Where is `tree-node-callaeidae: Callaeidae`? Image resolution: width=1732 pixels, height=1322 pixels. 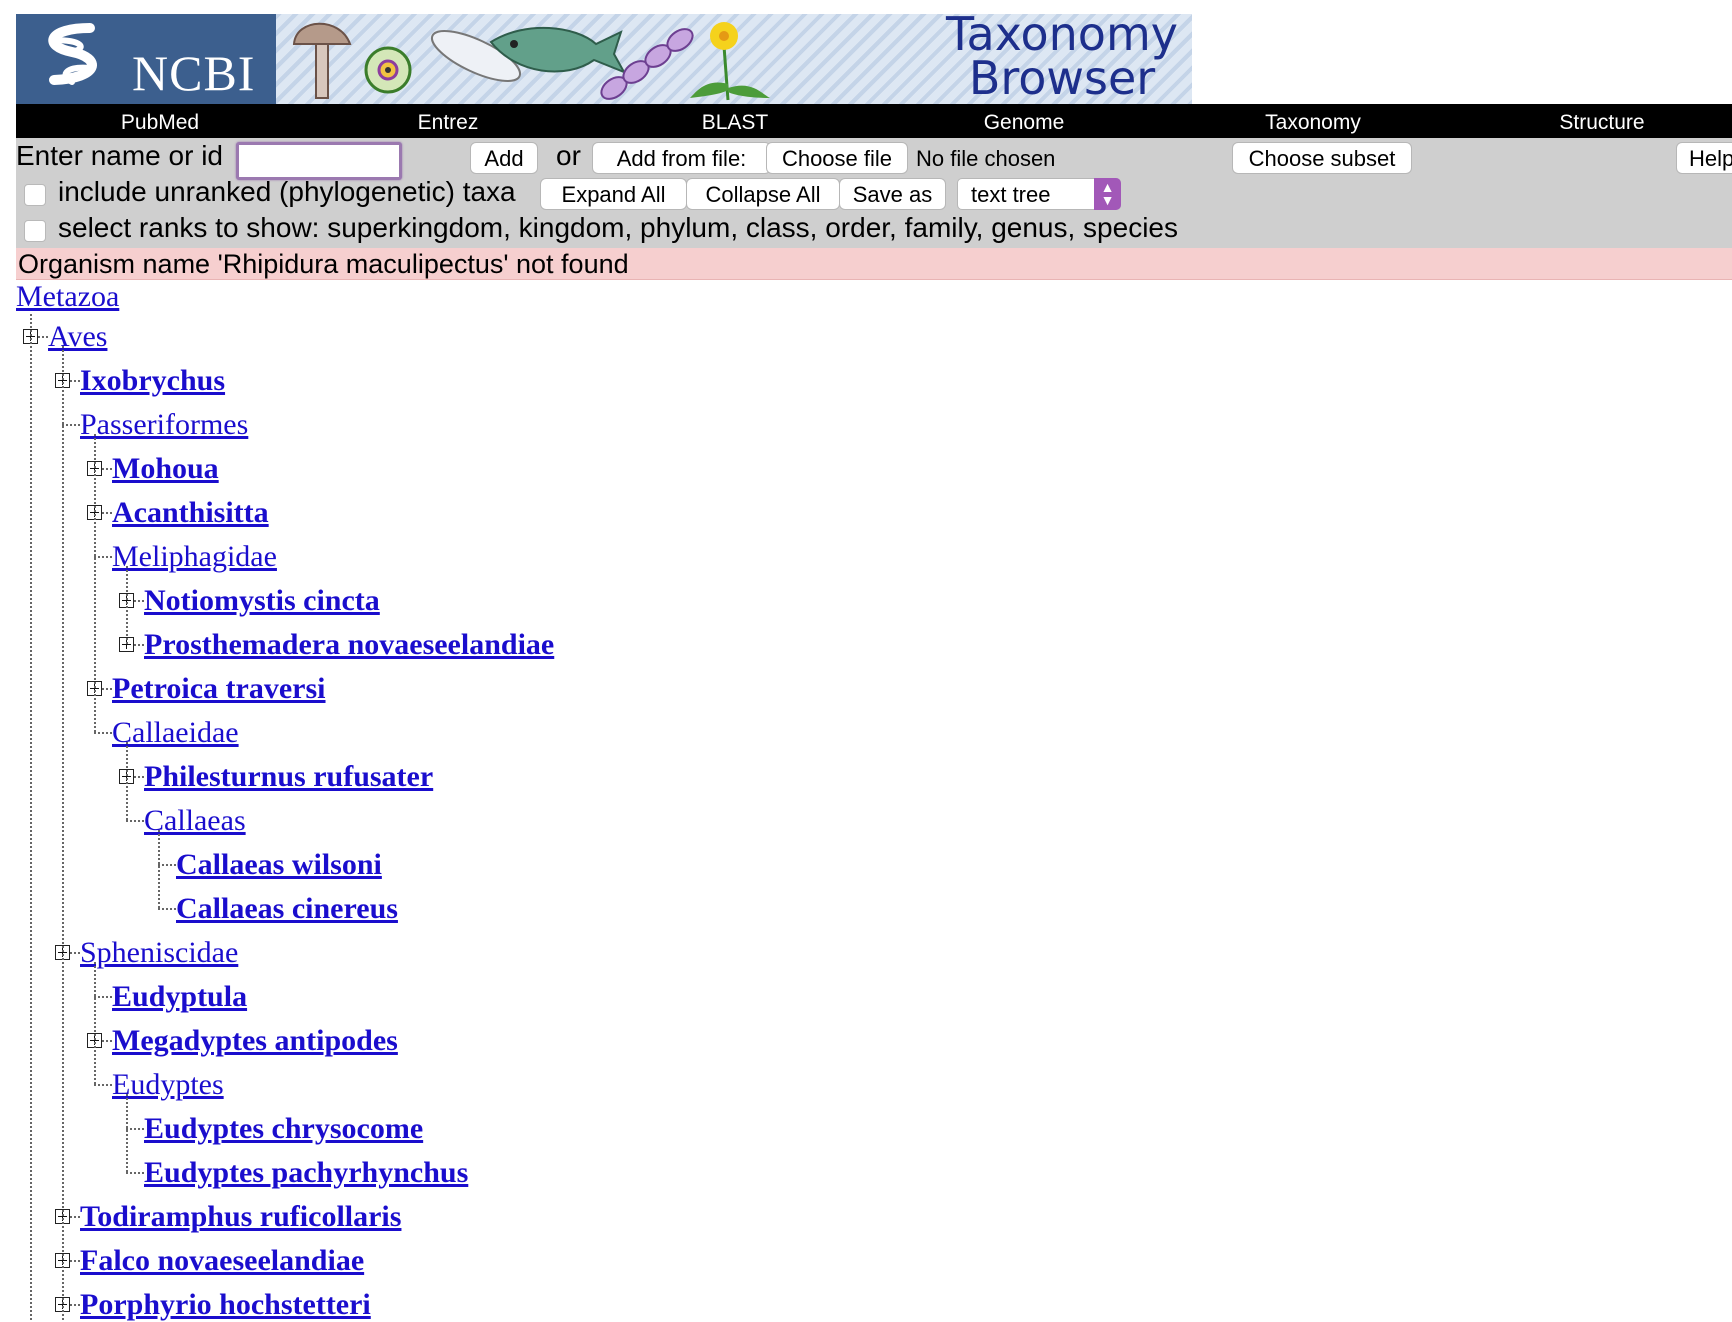 tree-node-callaeidae: Callaeidae is located at coordinates (175, 733).